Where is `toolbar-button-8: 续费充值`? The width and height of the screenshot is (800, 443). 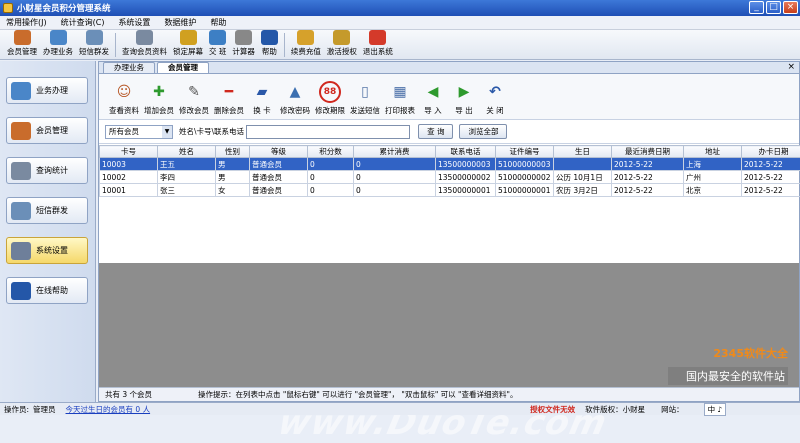
toolbar-button-8: 续费充值 is located at coordinates (306, 44).